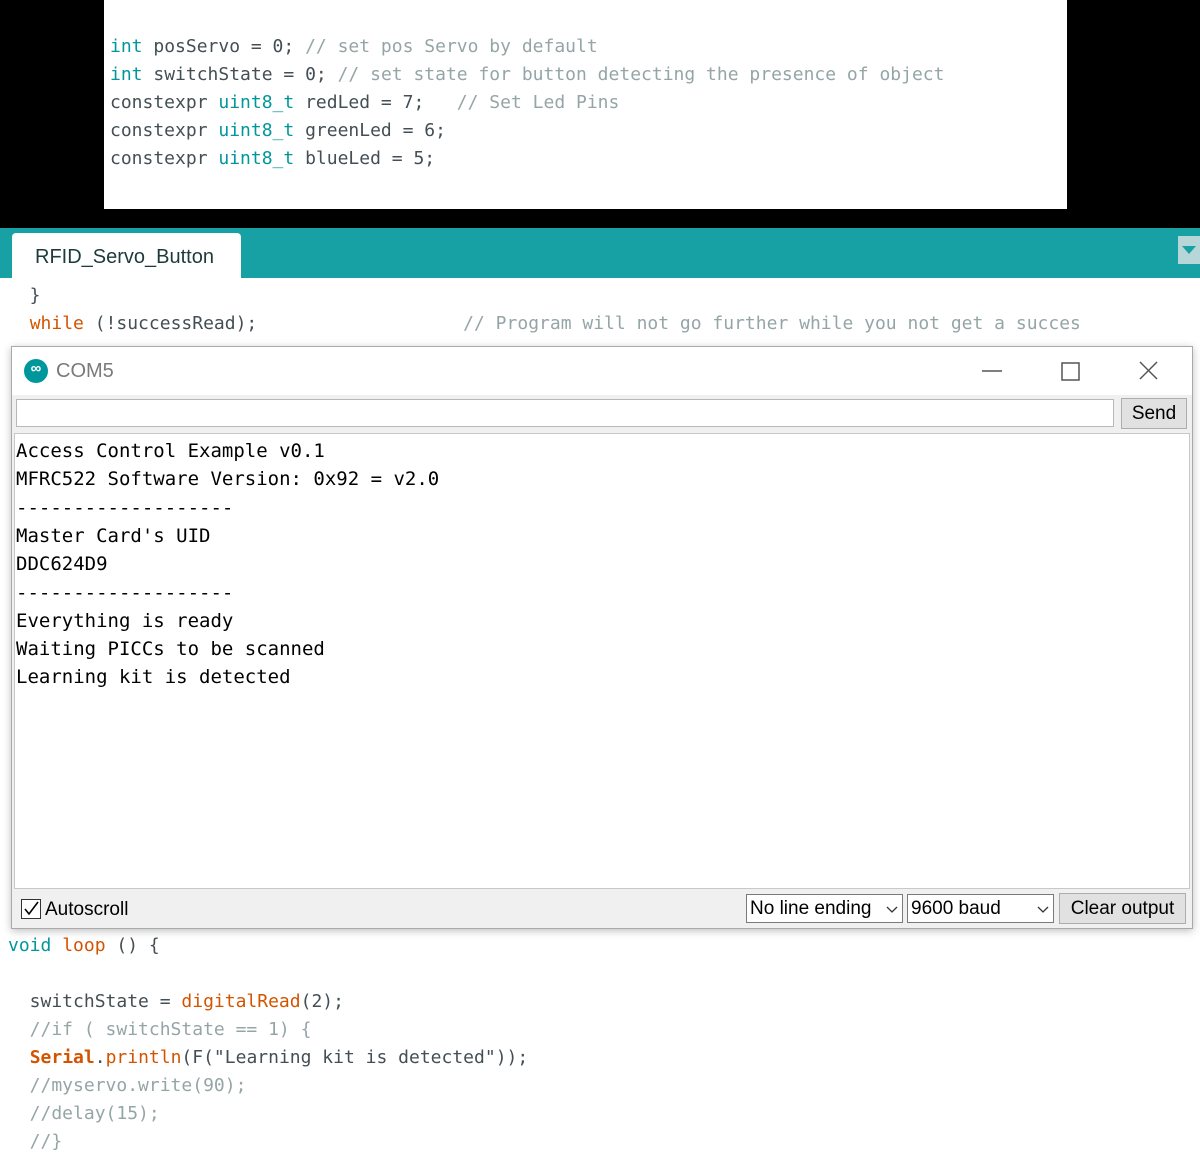 This screenshot has height=1175, width=1200. Describe the element at coordinates (1122, 908) in the screenshot. I see `clear-output-button: Clear output` at that location.